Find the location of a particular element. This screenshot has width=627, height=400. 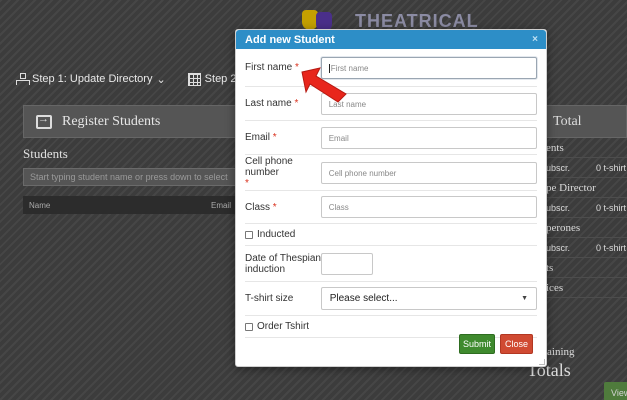

tshirt-size-select: Please select... ▼ is located at coordinates (428, 298).